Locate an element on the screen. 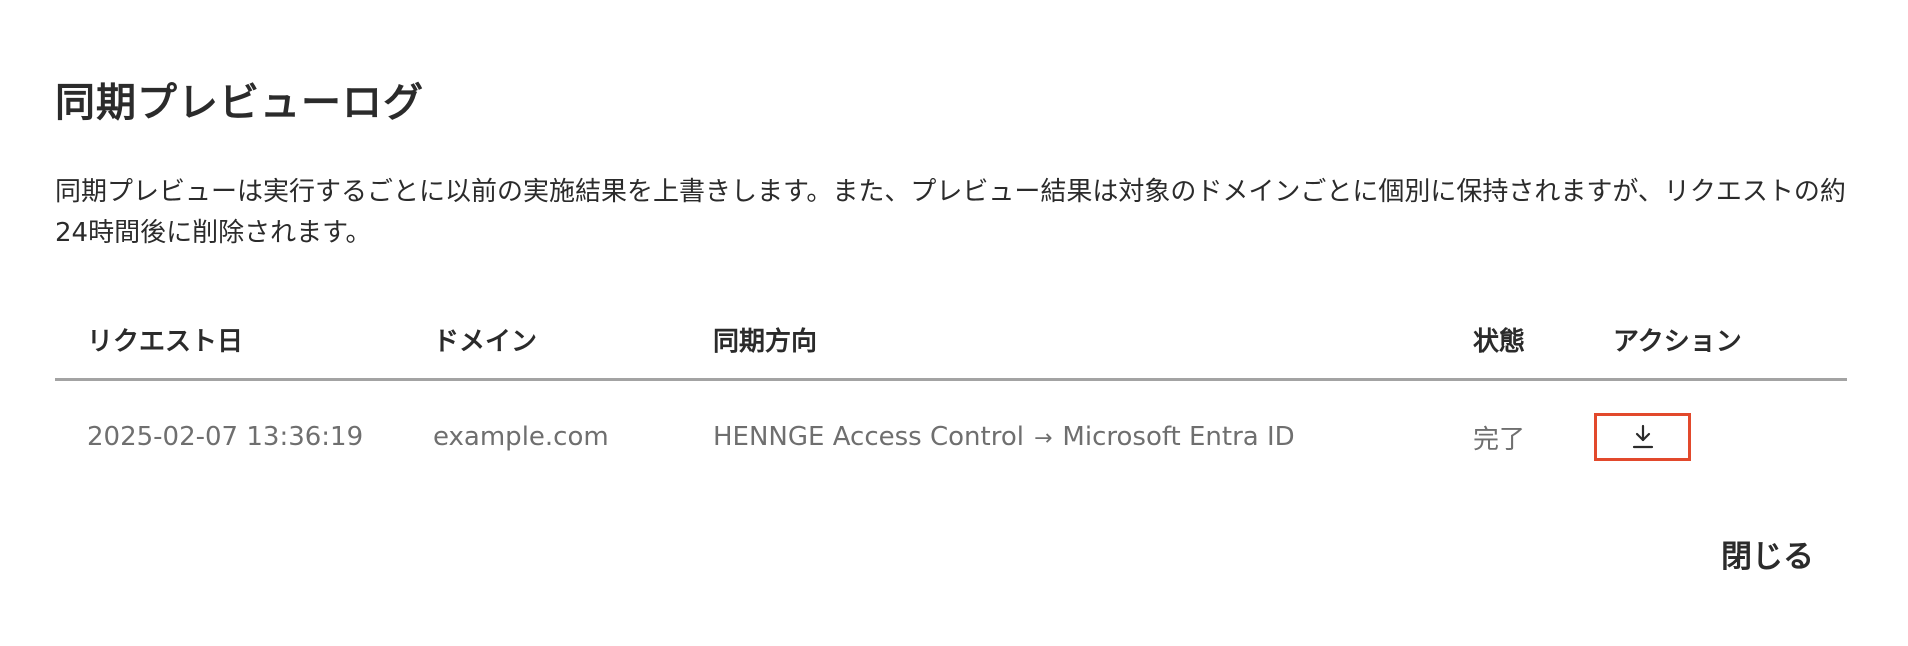  column-header-status: 状態 is located at coordinates (1543, 340).